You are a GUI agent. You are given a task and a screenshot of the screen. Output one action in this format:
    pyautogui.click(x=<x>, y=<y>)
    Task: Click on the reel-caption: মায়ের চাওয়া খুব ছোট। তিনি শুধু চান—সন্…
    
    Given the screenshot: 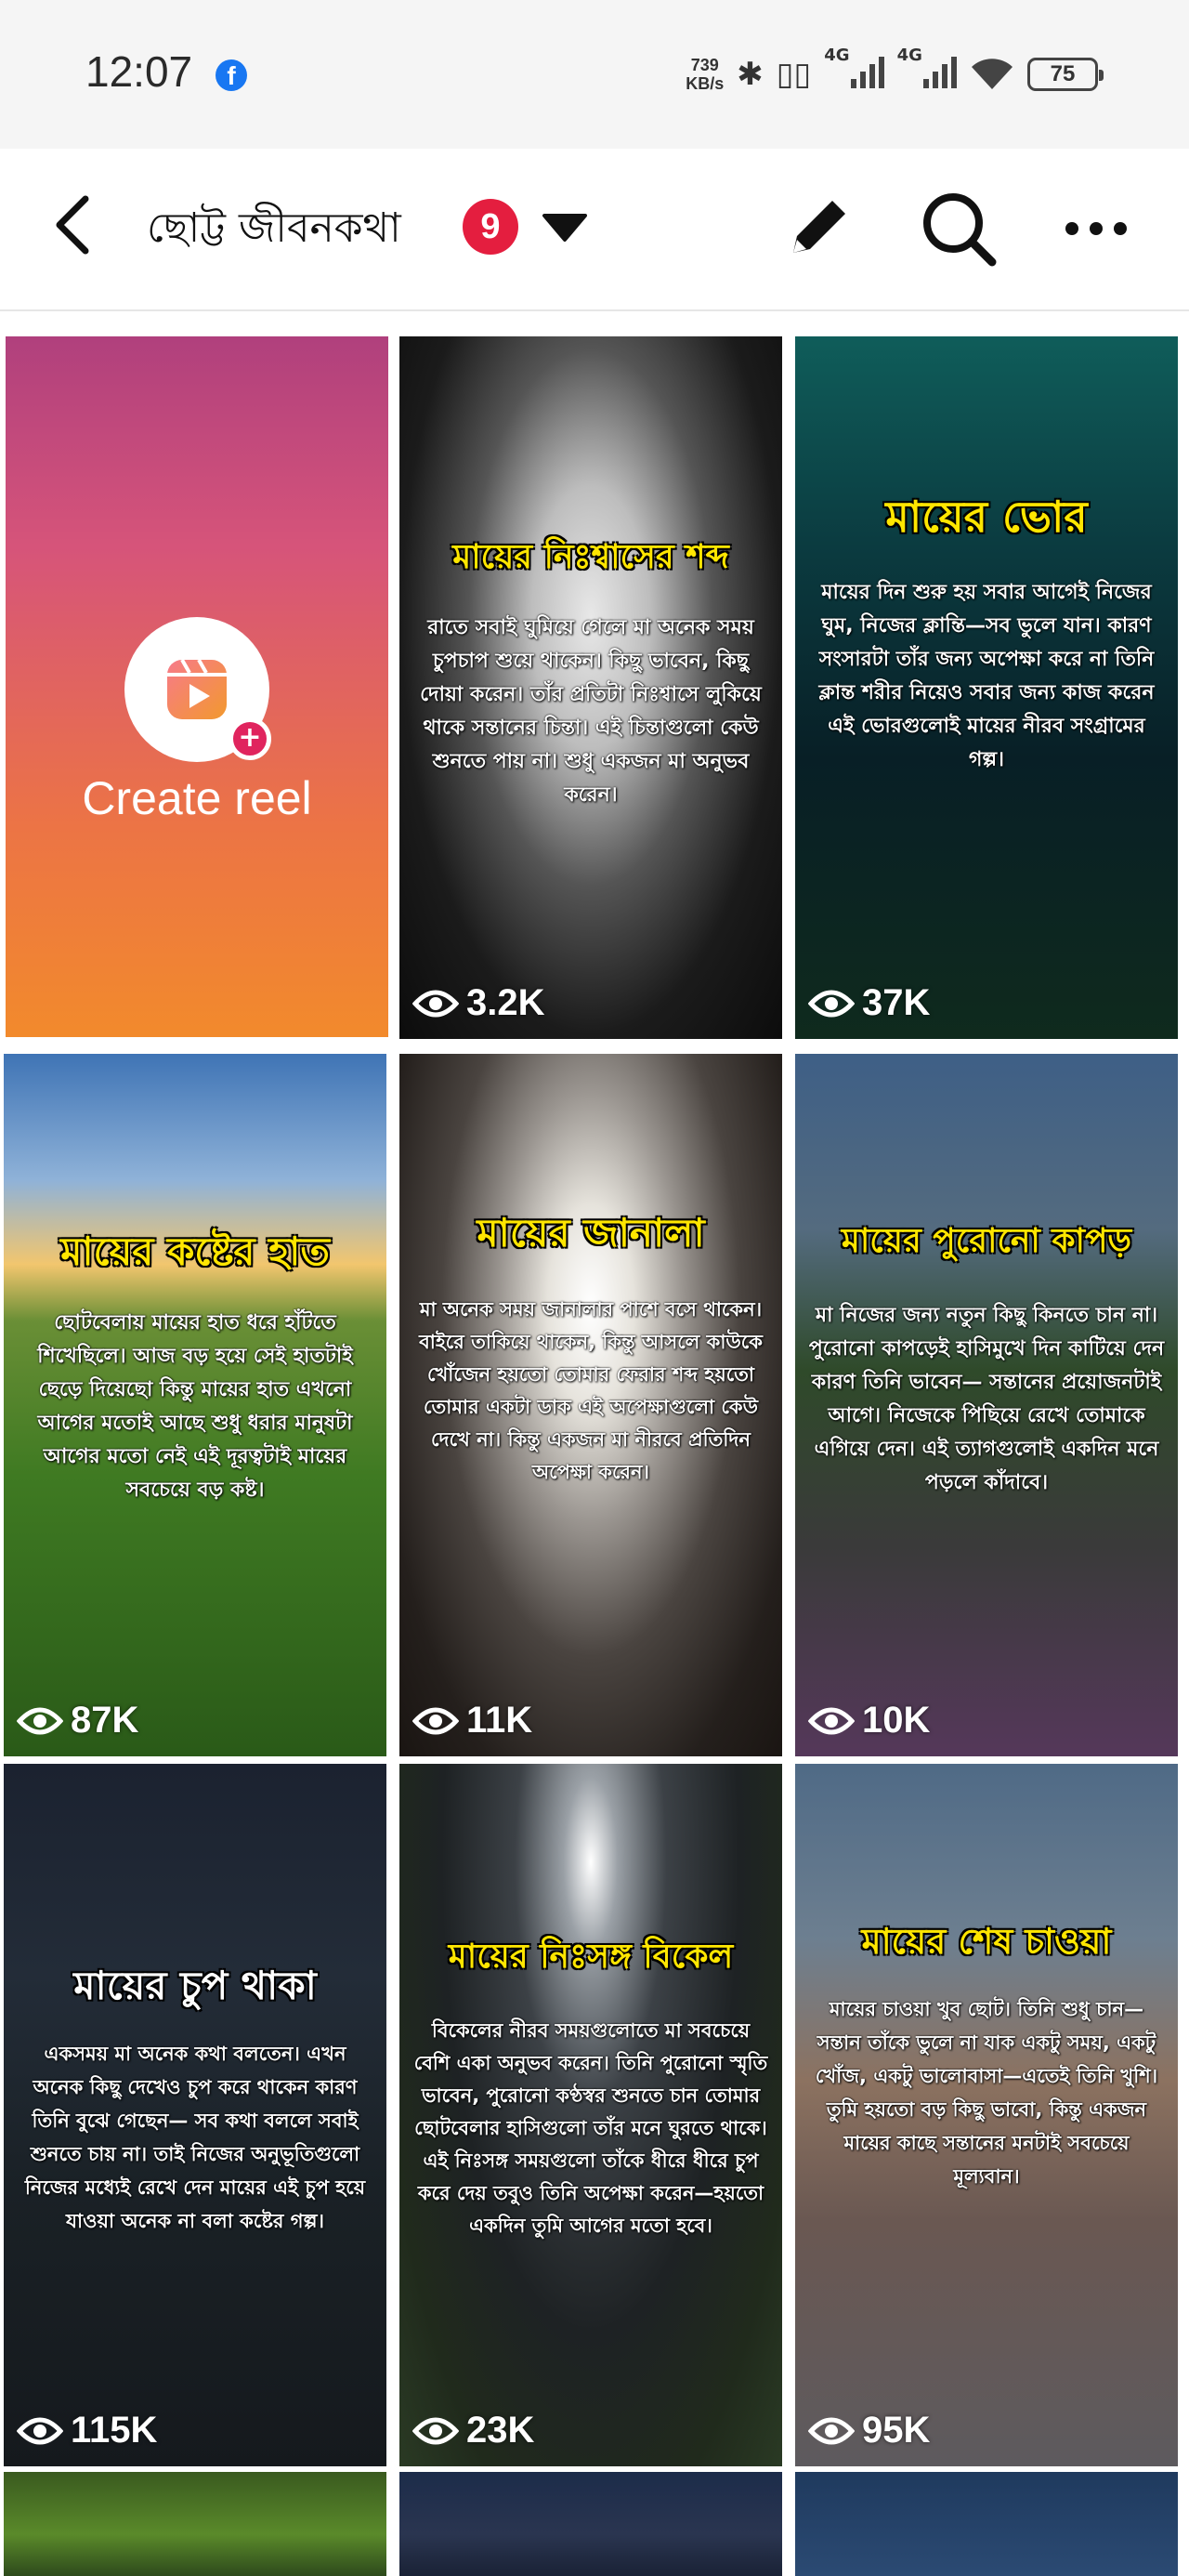 What is the action you would take?
    pyautogui.click(x=986, y=2093)
    